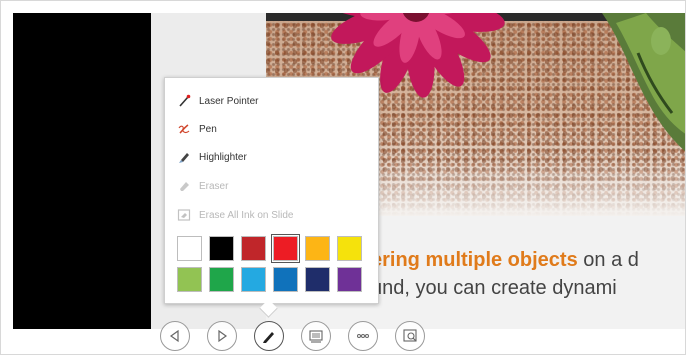 This screenshot has width=686, height=355. I want to click on color-swatch-black, so click(221, 248).